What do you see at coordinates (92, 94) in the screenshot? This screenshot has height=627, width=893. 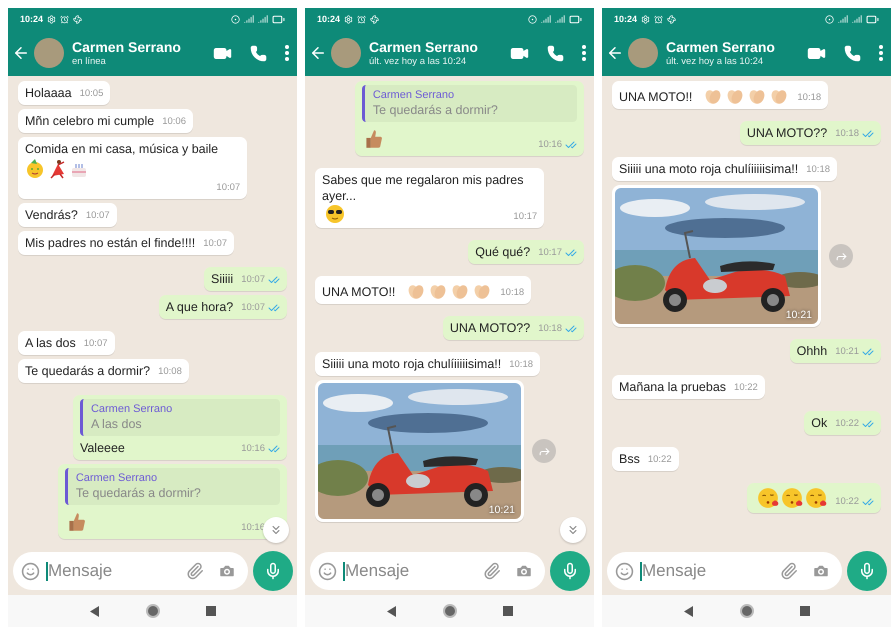 I see `message-time: 10:05` at bounding box center [92, 94].